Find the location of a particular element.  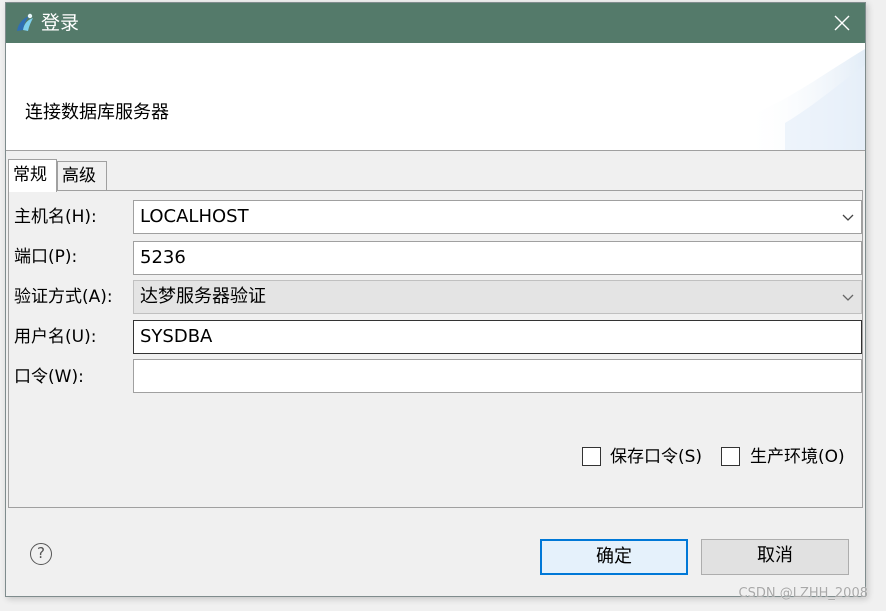

tab-advanced: 高级 is located at coordinates (82, 176).